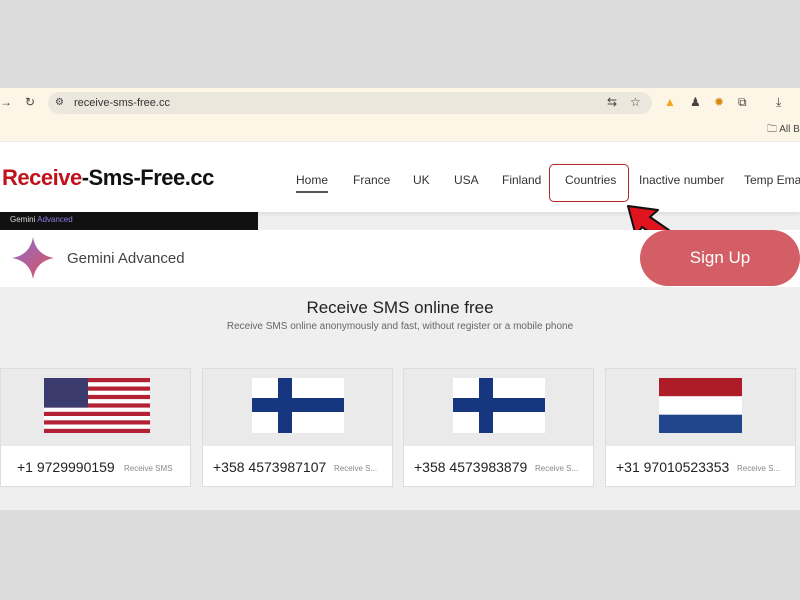 The image size is (800, 600). Describe the element at coordinates (23, 219) in the screenshot. I see `ad-label: Gemini` at that location.